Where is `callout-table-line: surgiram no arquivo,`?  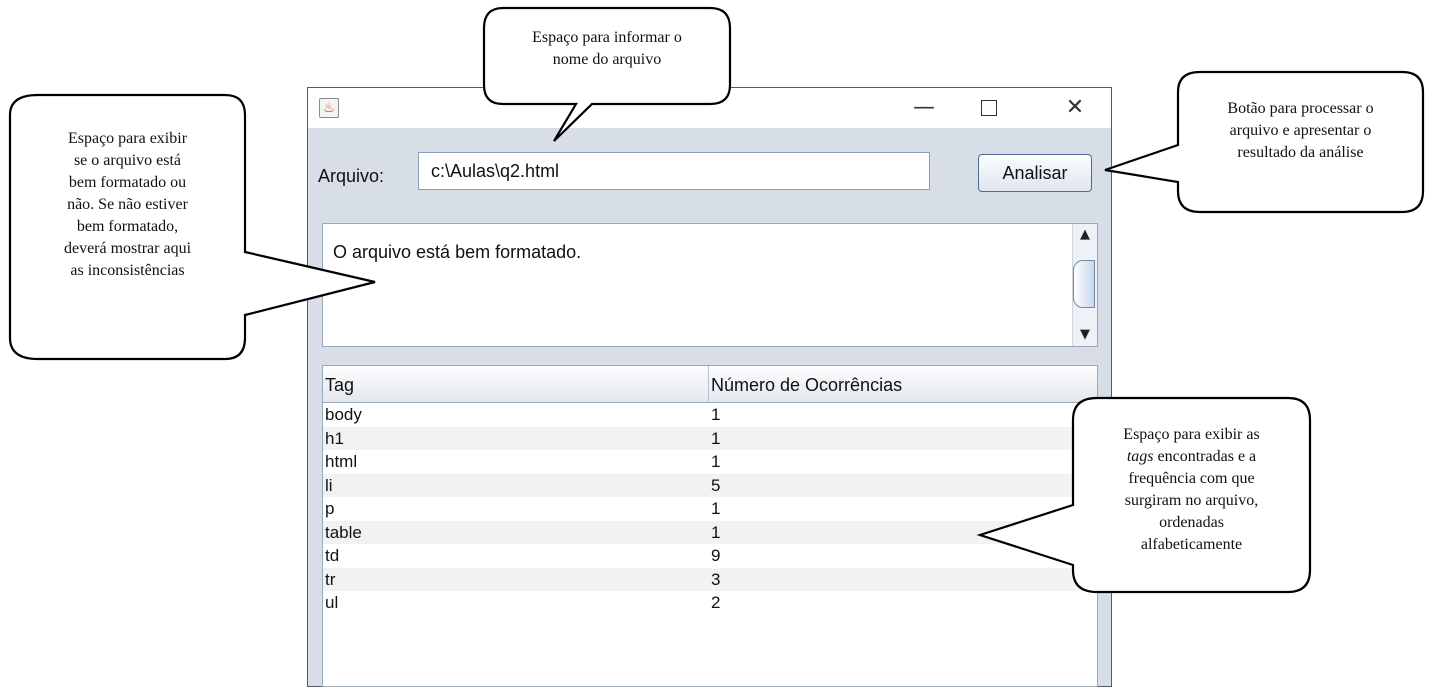
callout-table-line: surgiram no arquivo, is located at coordinates (1191, 500).